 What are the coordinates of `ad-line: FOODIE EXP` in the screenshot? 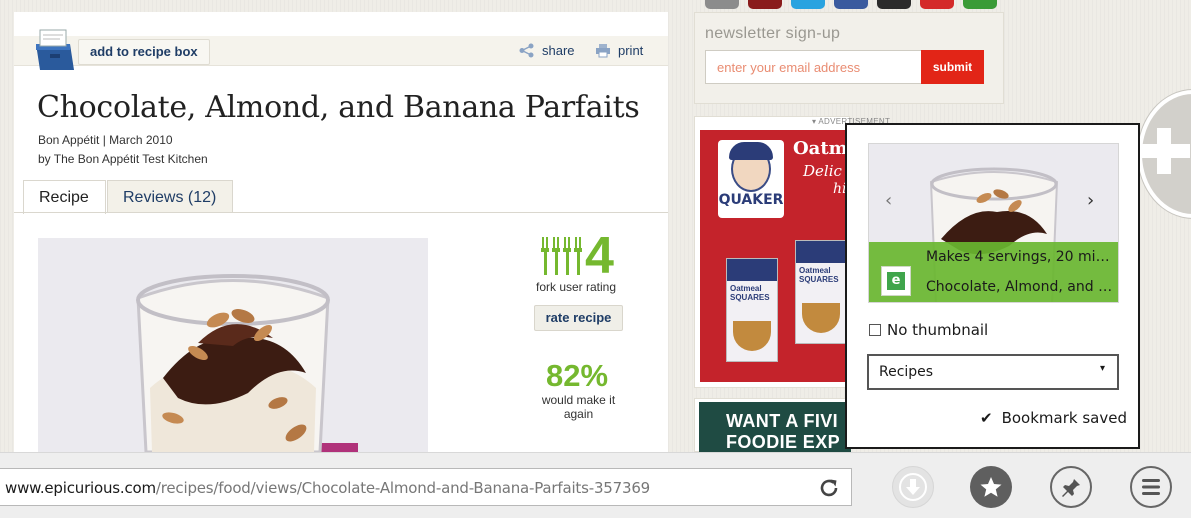 It's located at (783, 442).